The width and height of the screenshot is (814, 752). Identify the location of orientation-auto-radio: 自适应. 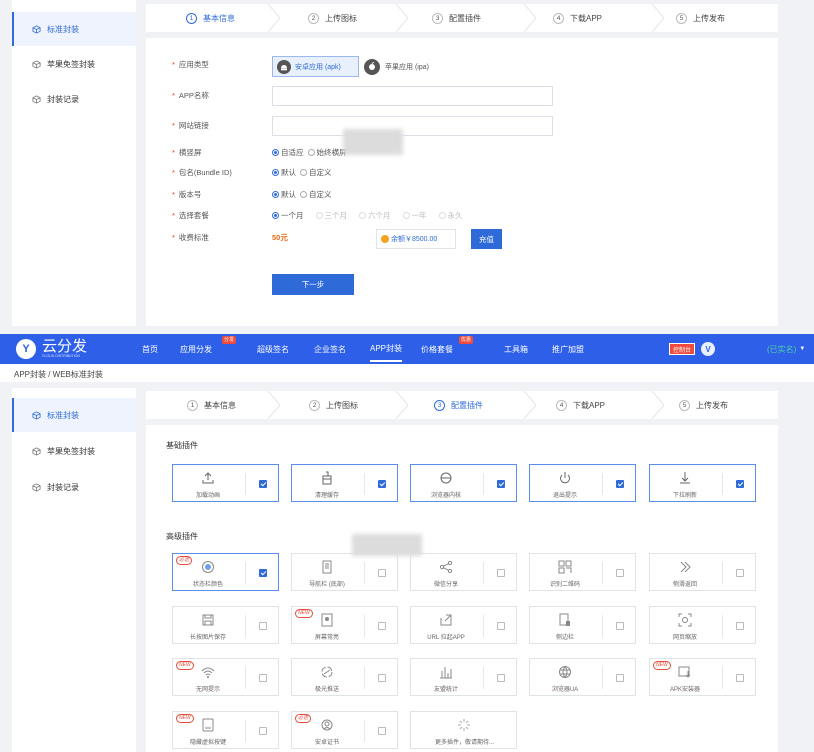
(288, 152).